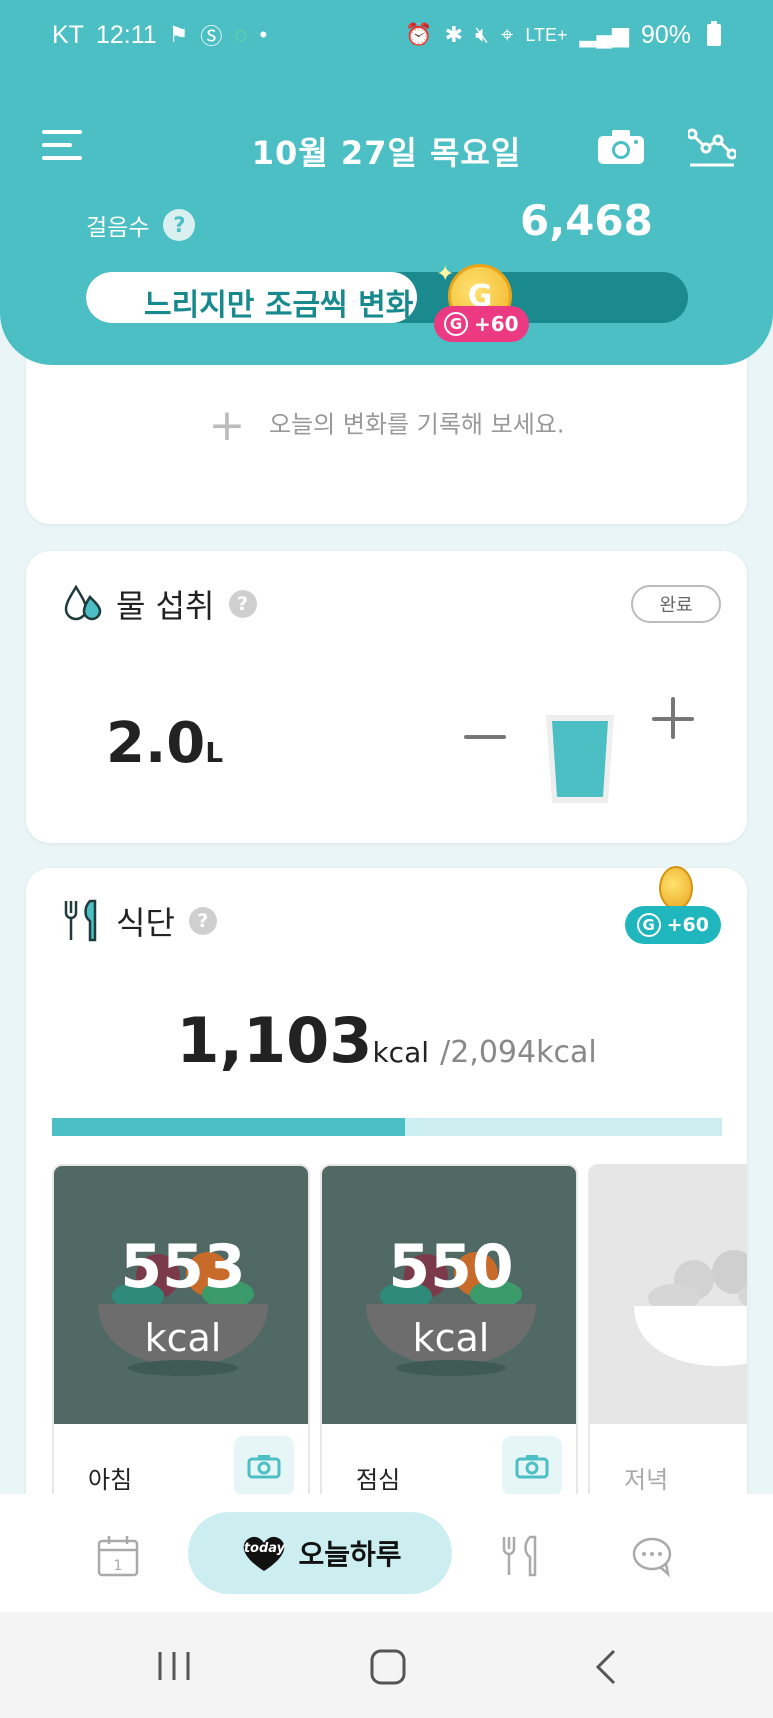  Describe the element at coordinates (165, 606) in the screenshot. I see `water-title-text: 물 섭취` at that location.